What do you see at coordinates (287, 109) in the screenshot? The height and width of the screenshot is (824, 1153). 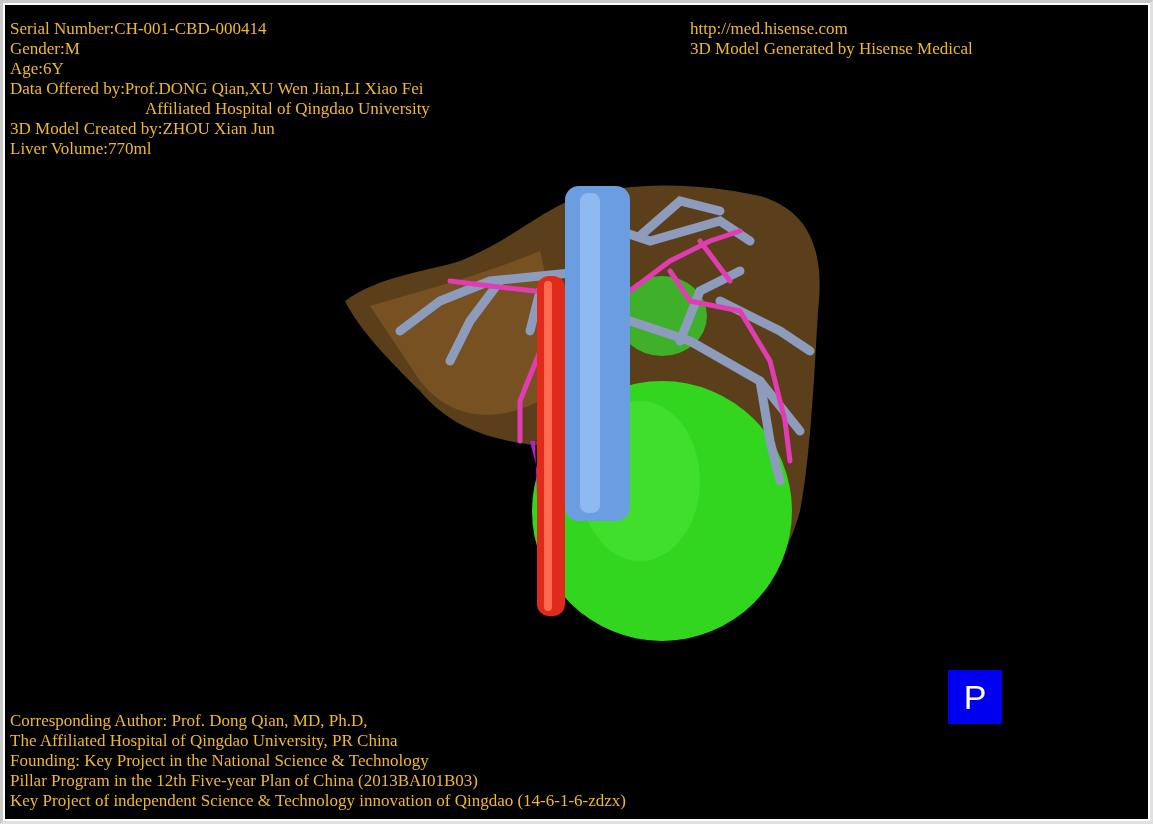 I see `info-line: Affiliated Hospital of Qingdao University` at bounding box center [287, 109].